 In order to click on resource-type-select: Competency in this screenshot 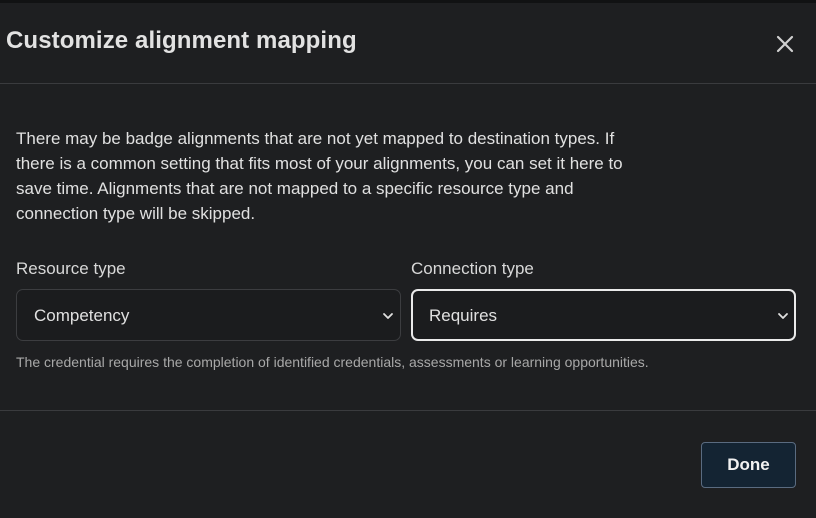, I will do `click(208, 315)`.